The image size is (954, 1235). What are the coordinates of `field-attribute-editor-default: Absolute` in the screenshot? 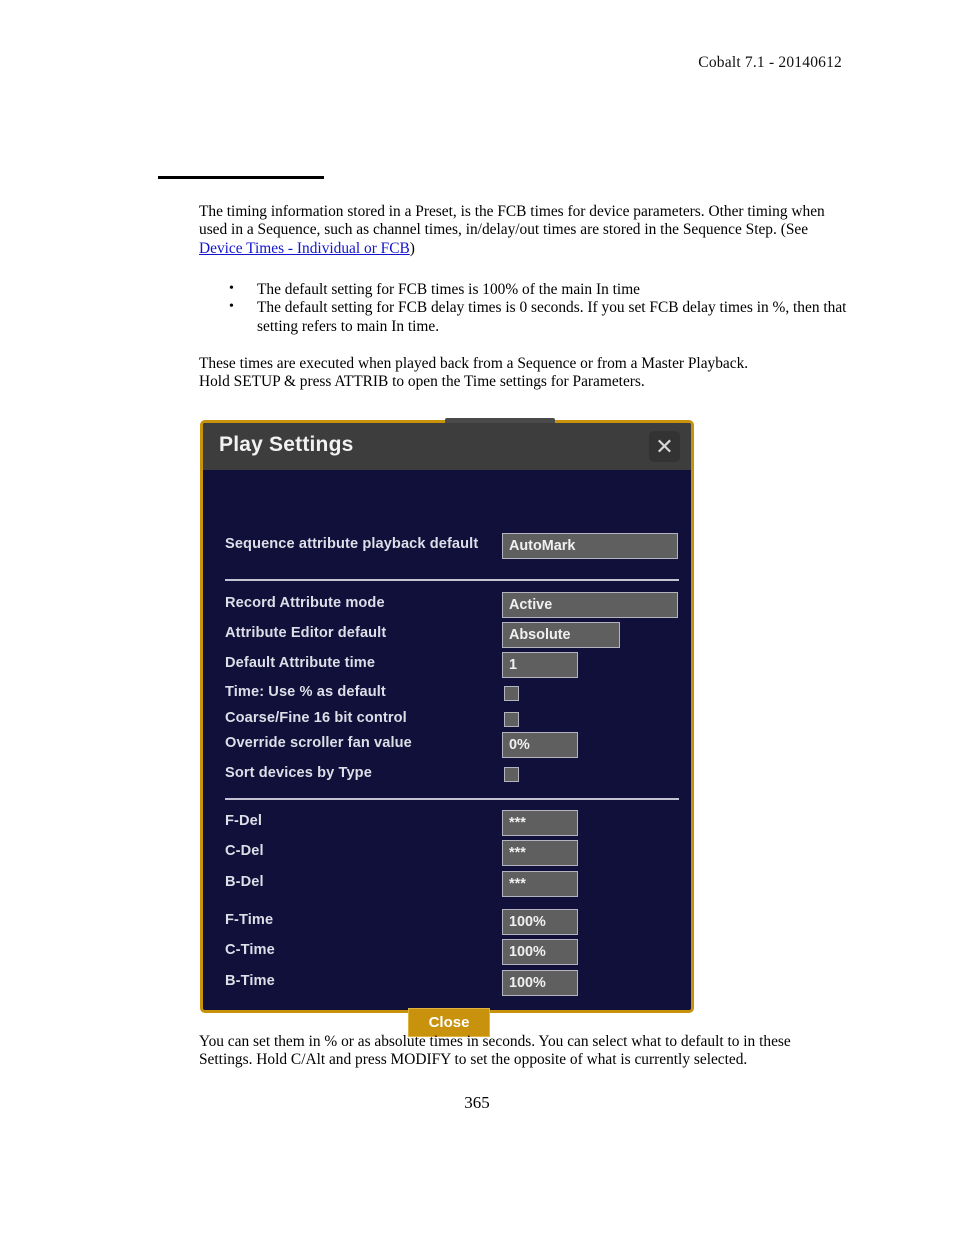 It's located at (561, 635).